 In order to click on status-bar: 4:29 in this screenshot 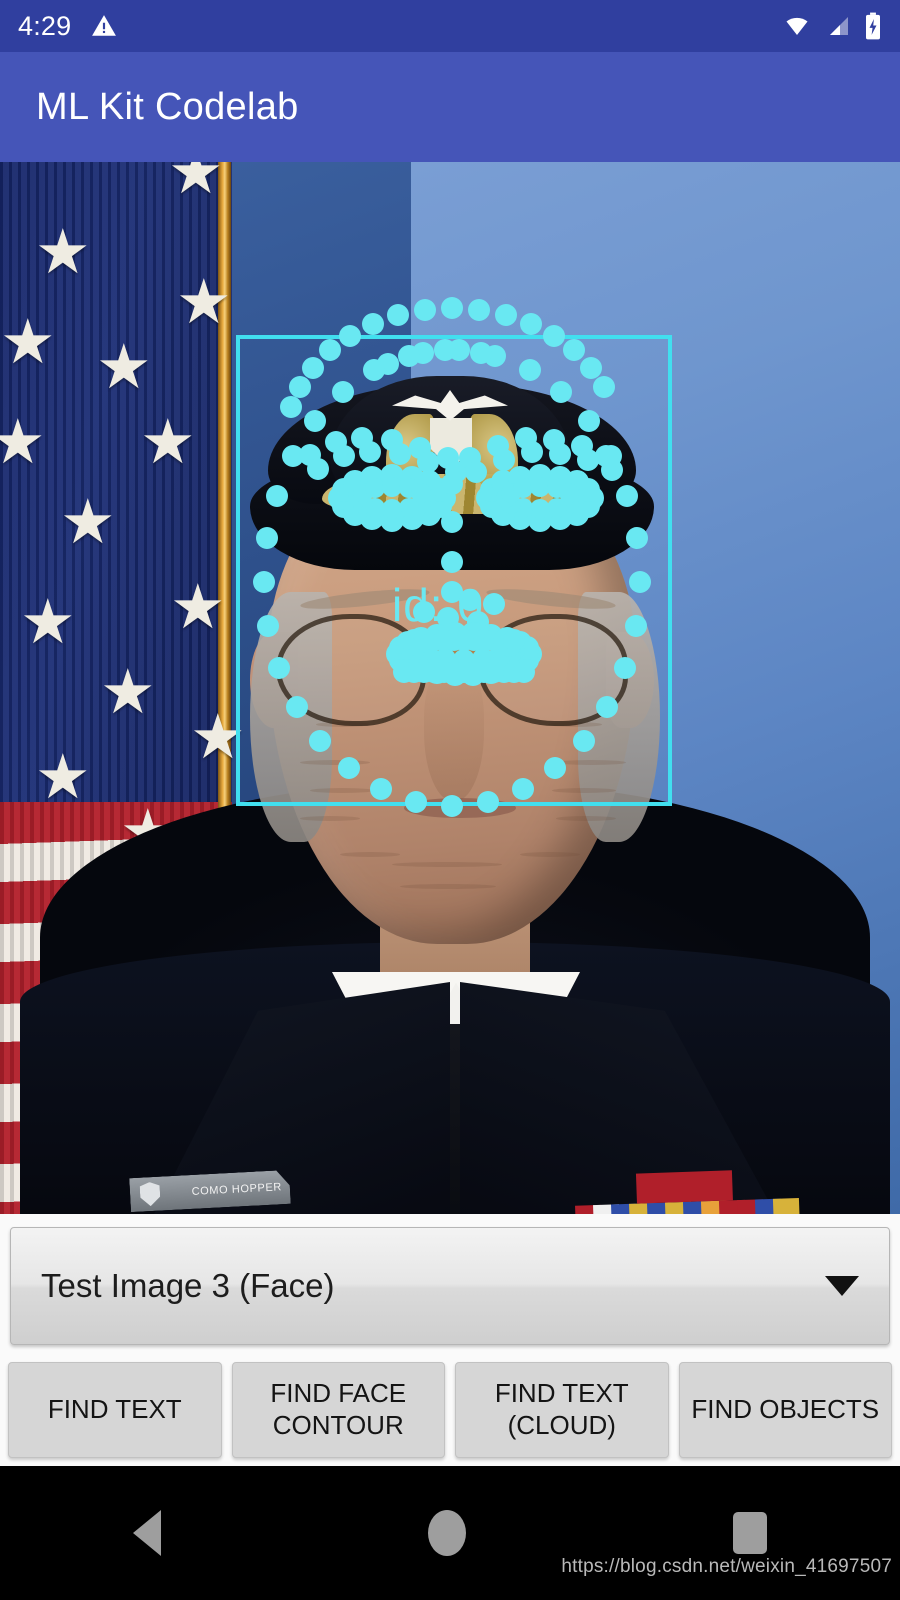, I will do `click(450, 26)`.